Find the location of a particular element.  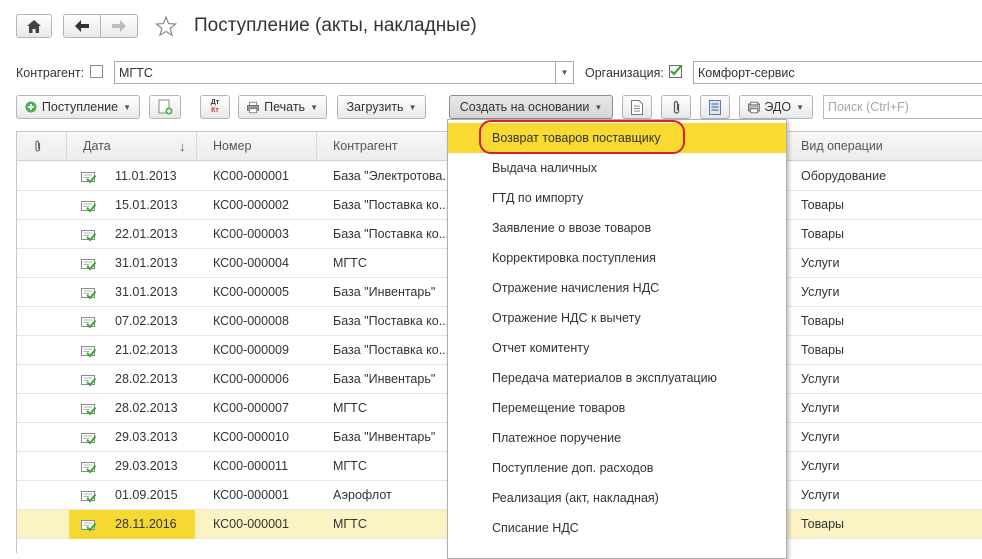

document-icon is located at coordinates (637, 107).